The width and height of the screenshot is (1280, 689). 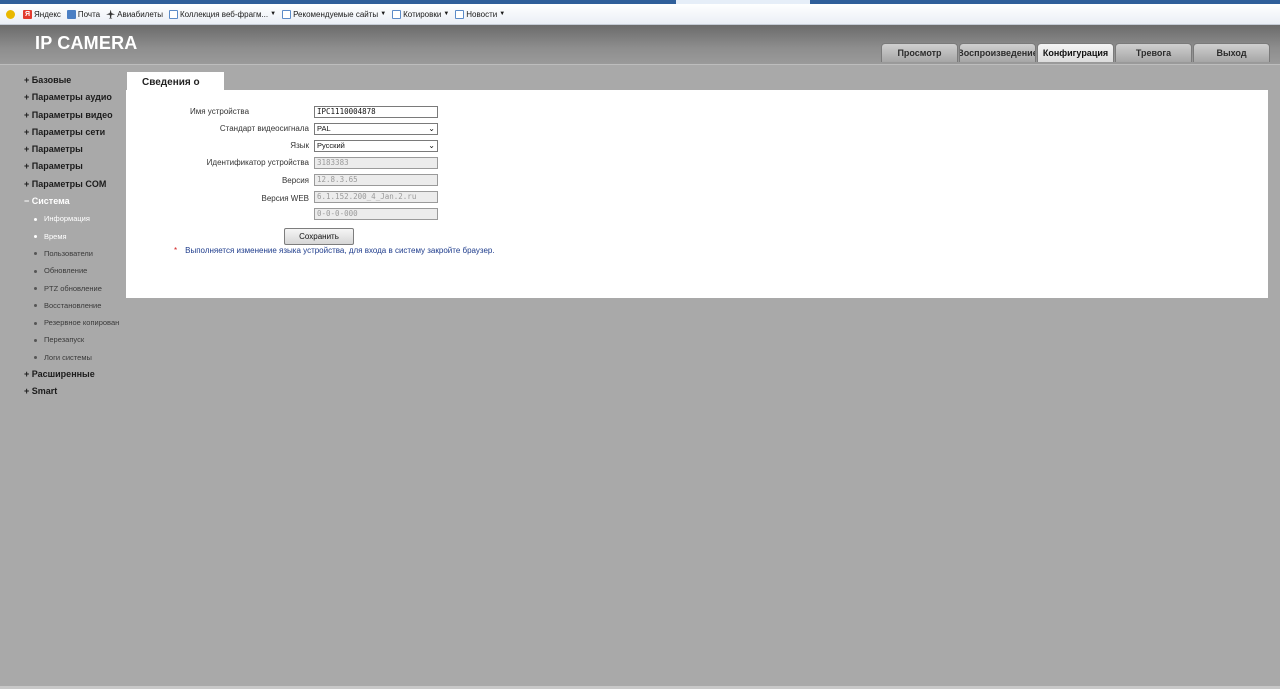 I want to click on fav-label: Новости, so click(x=482, y=14).